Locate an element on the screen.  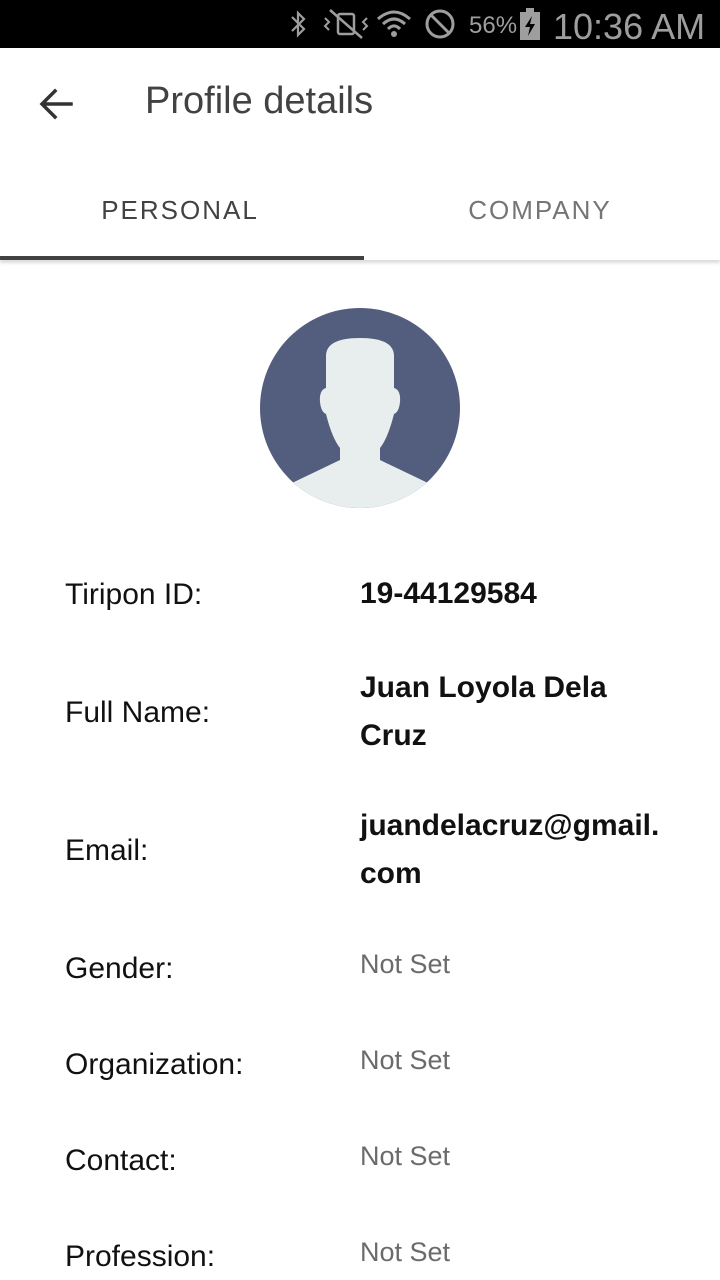
organization-value: Not Set is located at coordinates (405, 1060).